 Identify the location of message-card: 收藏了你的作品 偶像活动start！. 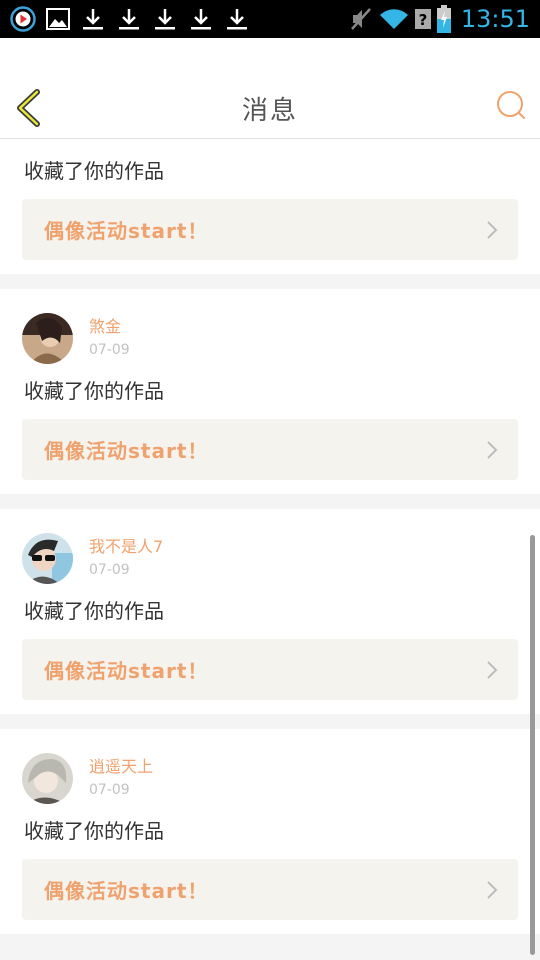
(270, 206).